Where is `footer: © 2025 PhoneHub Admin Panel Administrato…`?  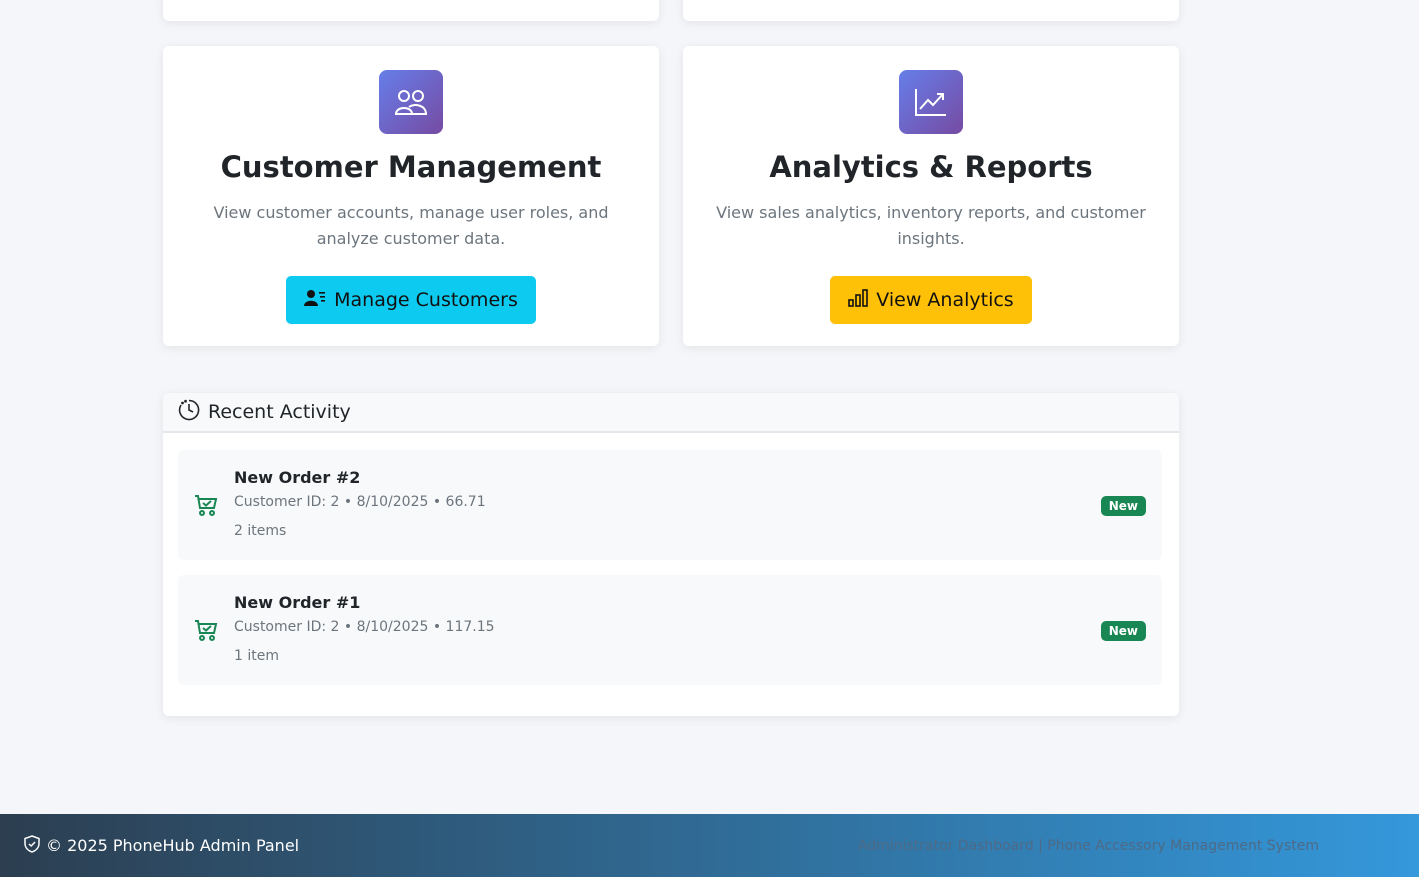
footer: © 2025 PhoneHub Admin Panel Administrato… is located at coordinates (709, 845).